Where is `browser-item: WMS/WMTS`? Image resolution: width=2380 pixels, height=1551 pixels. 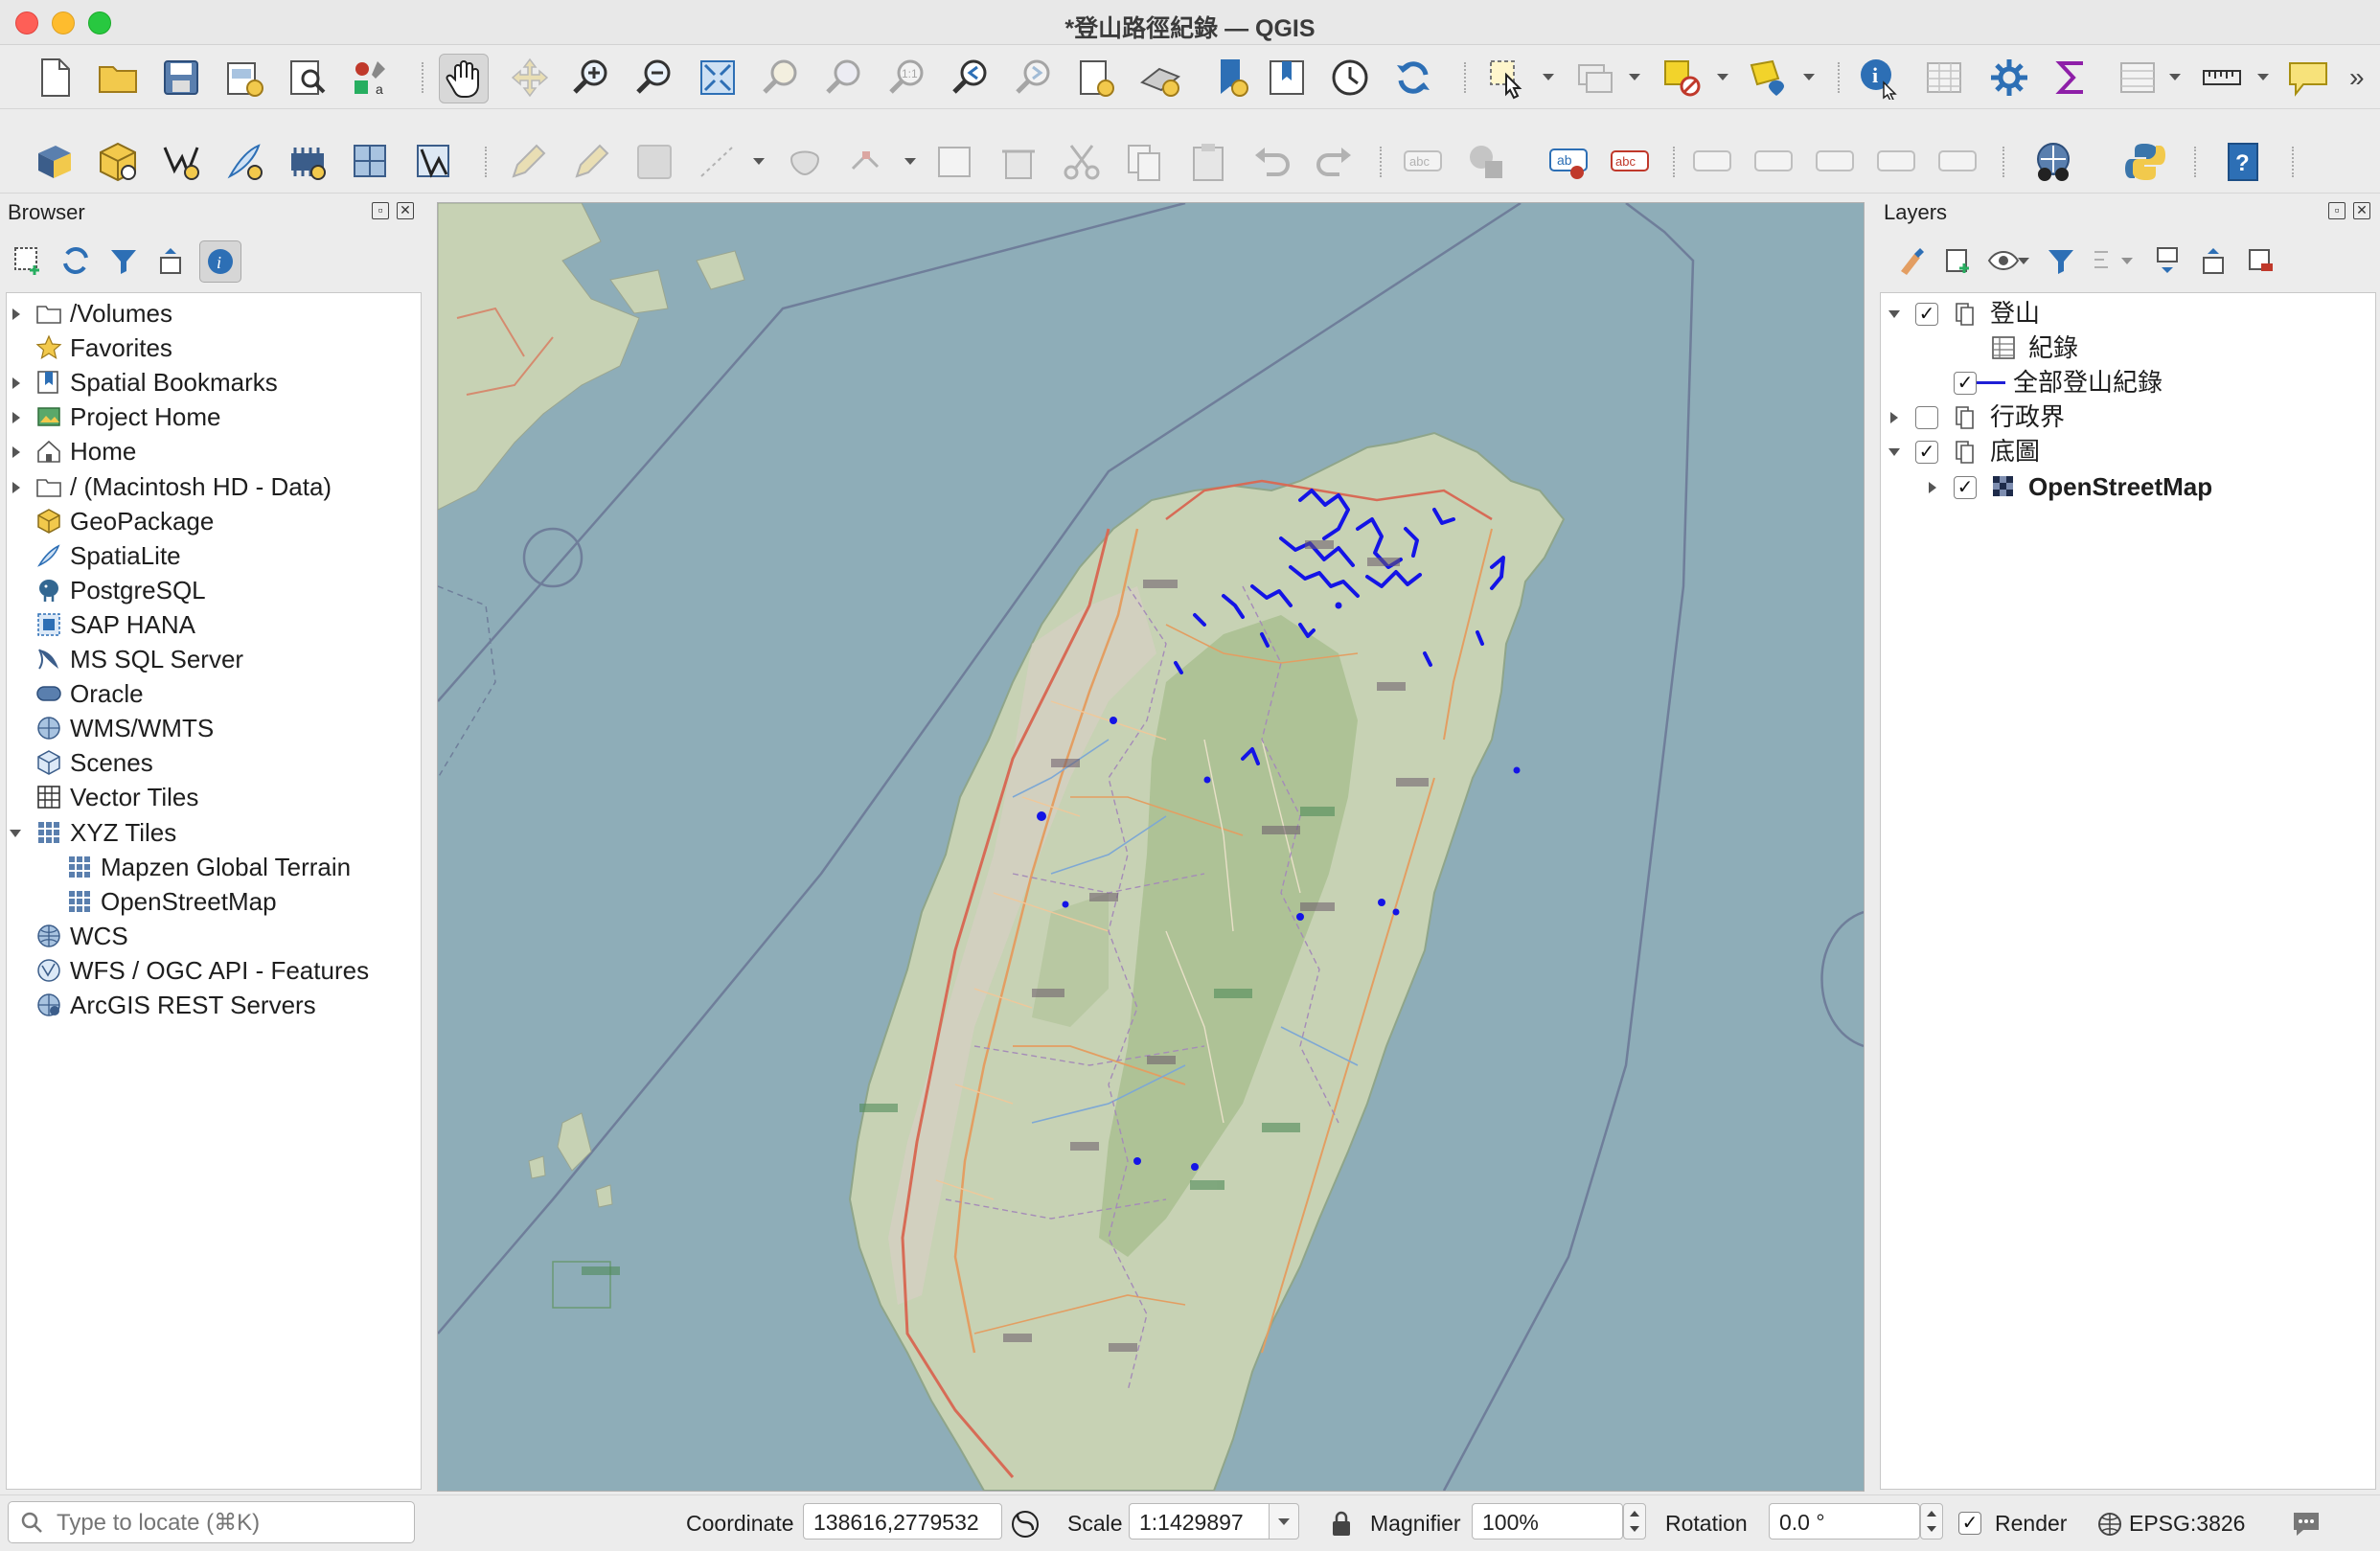
browser-item: WMS/WMTS is located at coordinates (214, 728).